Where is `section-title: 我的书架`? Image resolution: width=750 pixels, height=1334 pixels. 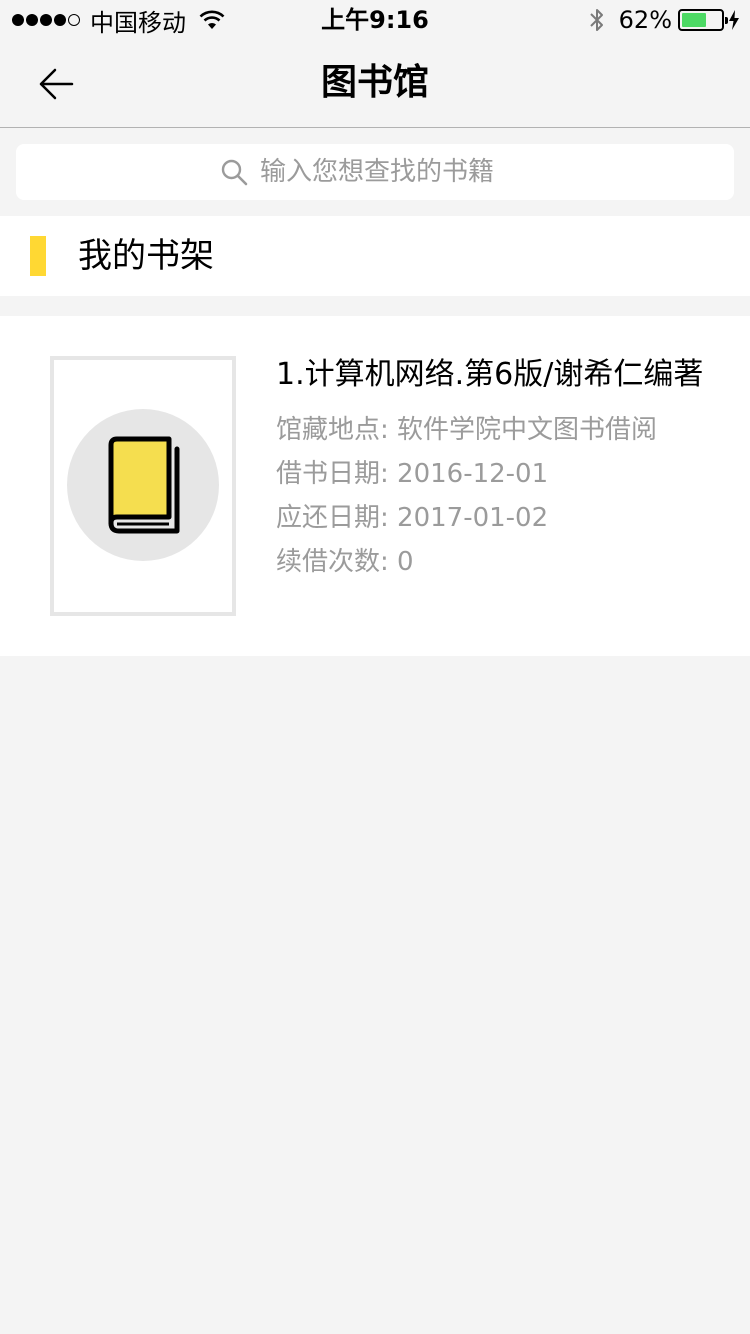 section-title: 我的书架 is located at coordinates (146, 256).